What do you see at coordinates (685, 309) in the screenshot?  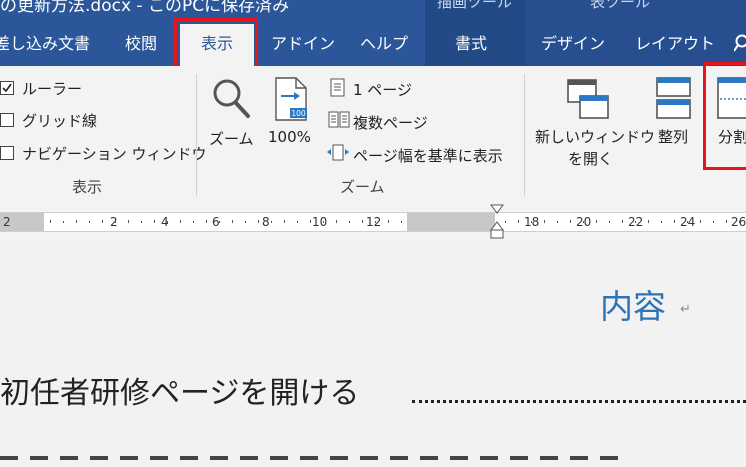 I see `paragraph-mark-icon: ↵` at bounding box center [685, 309].